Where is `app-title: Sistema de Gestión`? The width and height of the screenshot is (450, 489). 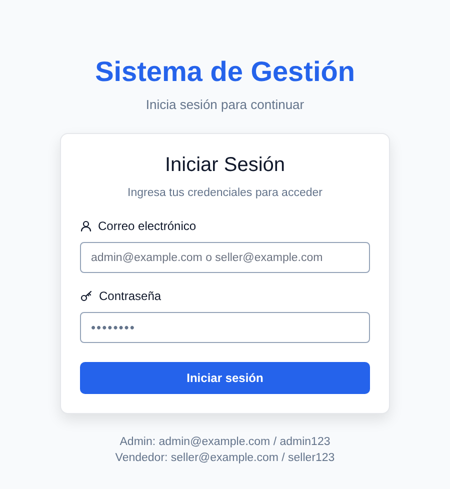
app-title: Sistema de Gestión is located at coordinates (225, 72).